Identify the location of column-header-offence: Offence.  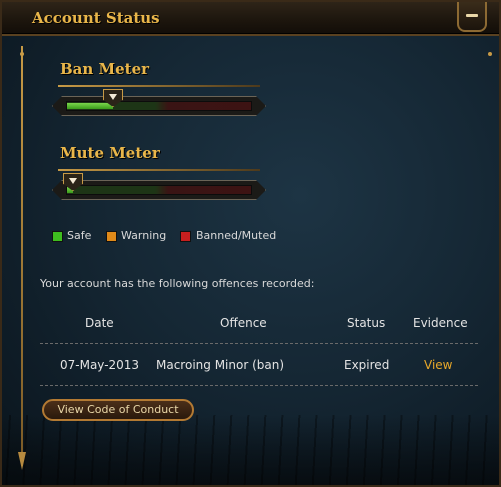
(243, 323).